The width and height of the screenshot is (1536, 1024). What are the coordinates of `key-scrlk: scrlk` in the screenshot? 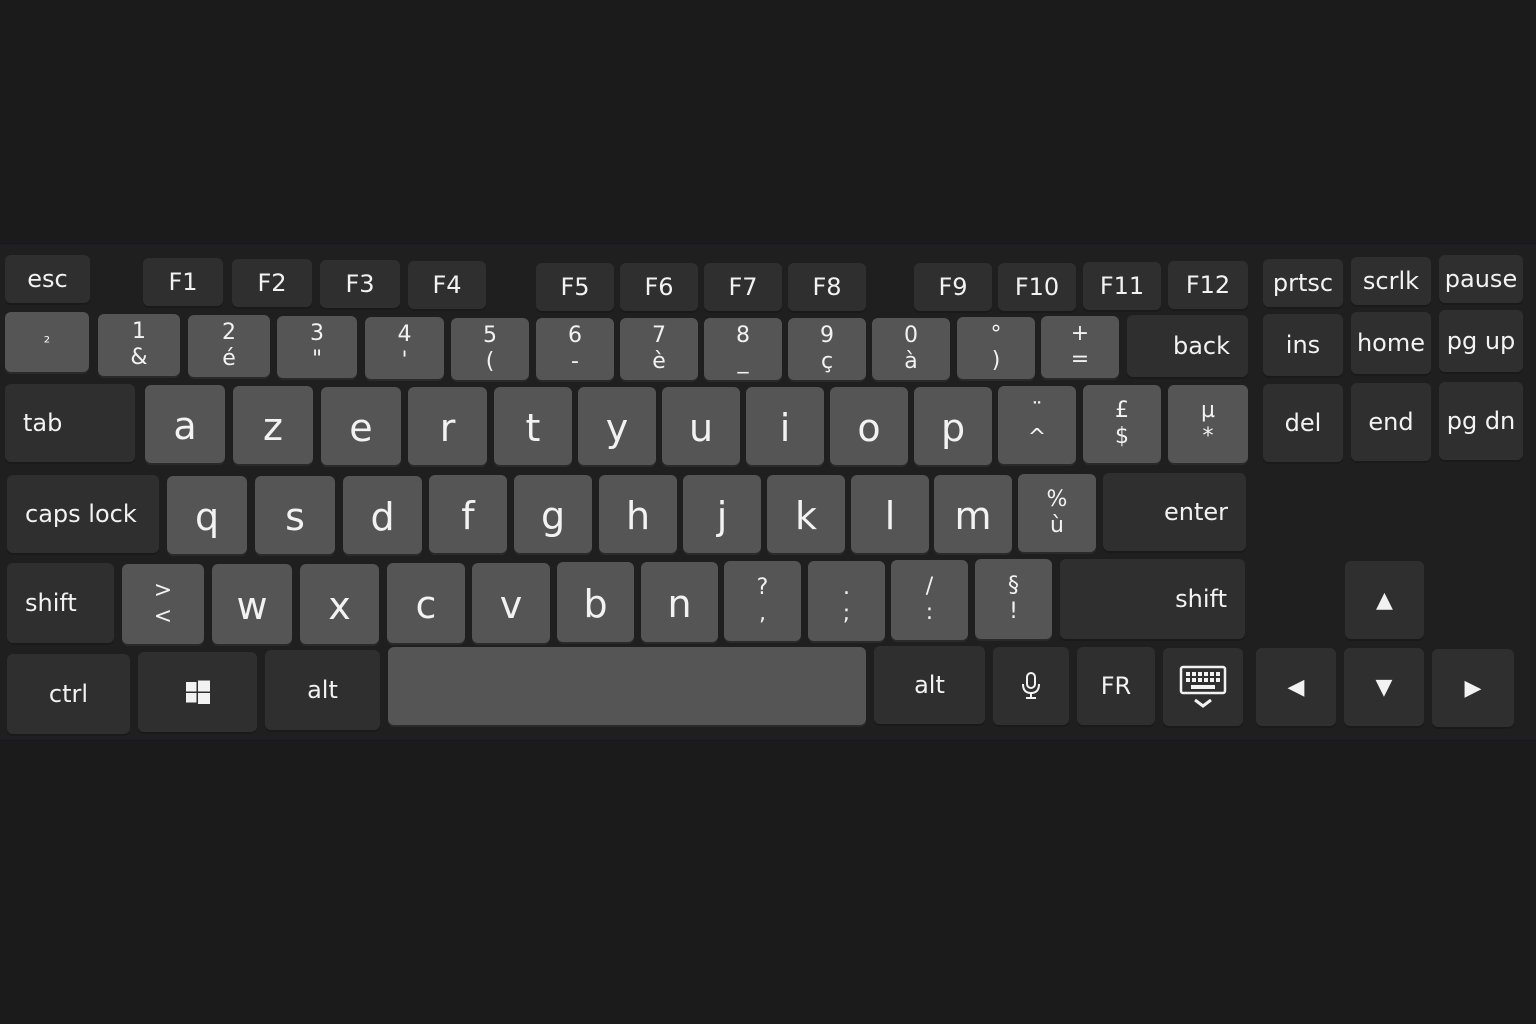 It's located at (1391, 281).